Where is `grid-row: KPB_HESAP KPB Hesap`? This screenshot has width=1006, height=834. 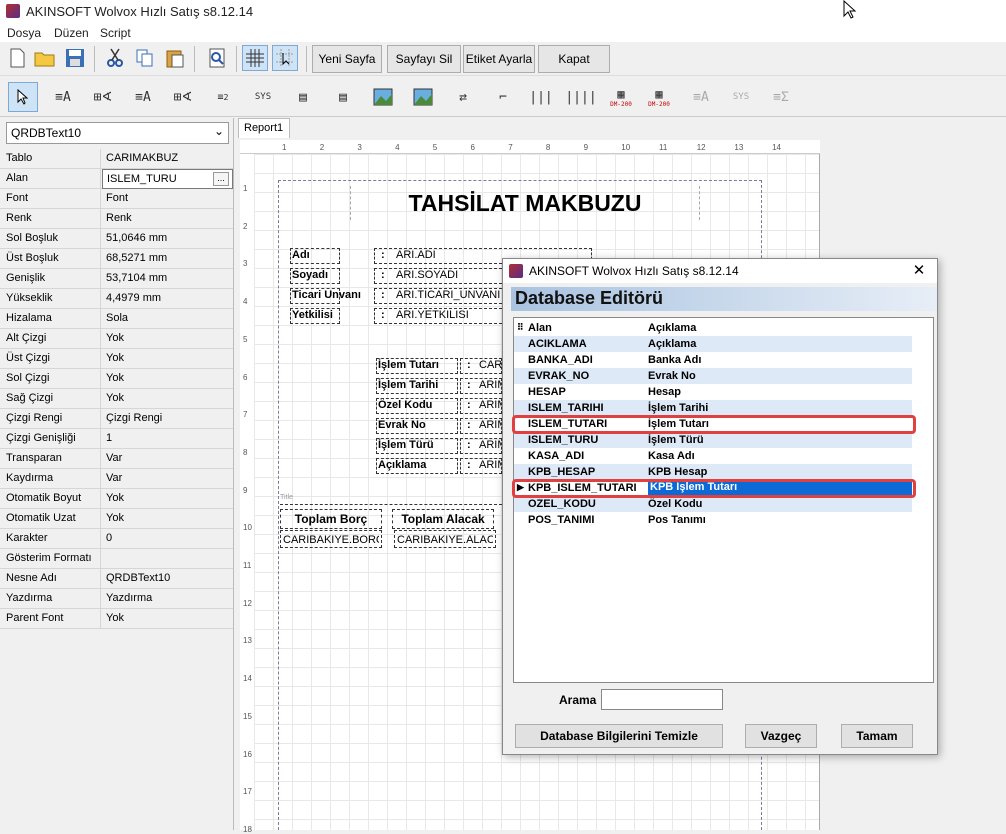
grid-row: KPB_HESAP KPB Hesap is located at coordinates (713, 472).